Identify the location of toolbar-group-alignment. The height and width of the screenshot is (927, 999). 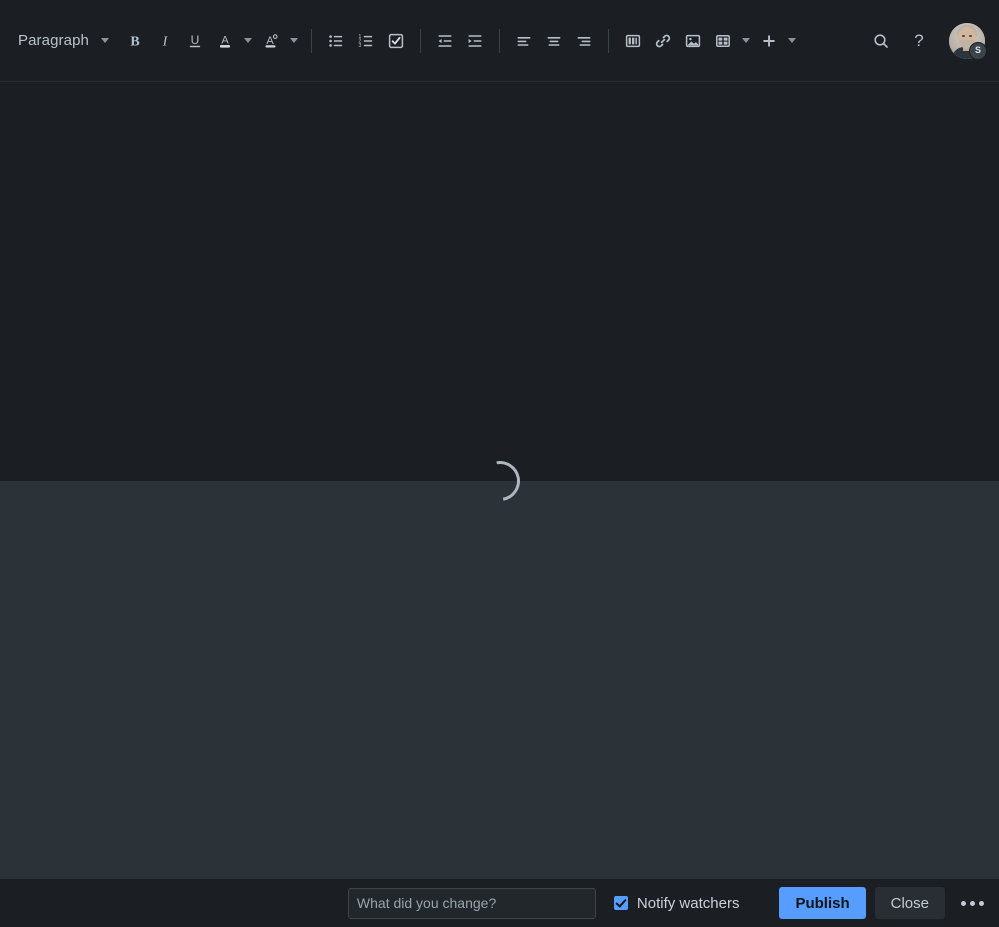
(554, 41).